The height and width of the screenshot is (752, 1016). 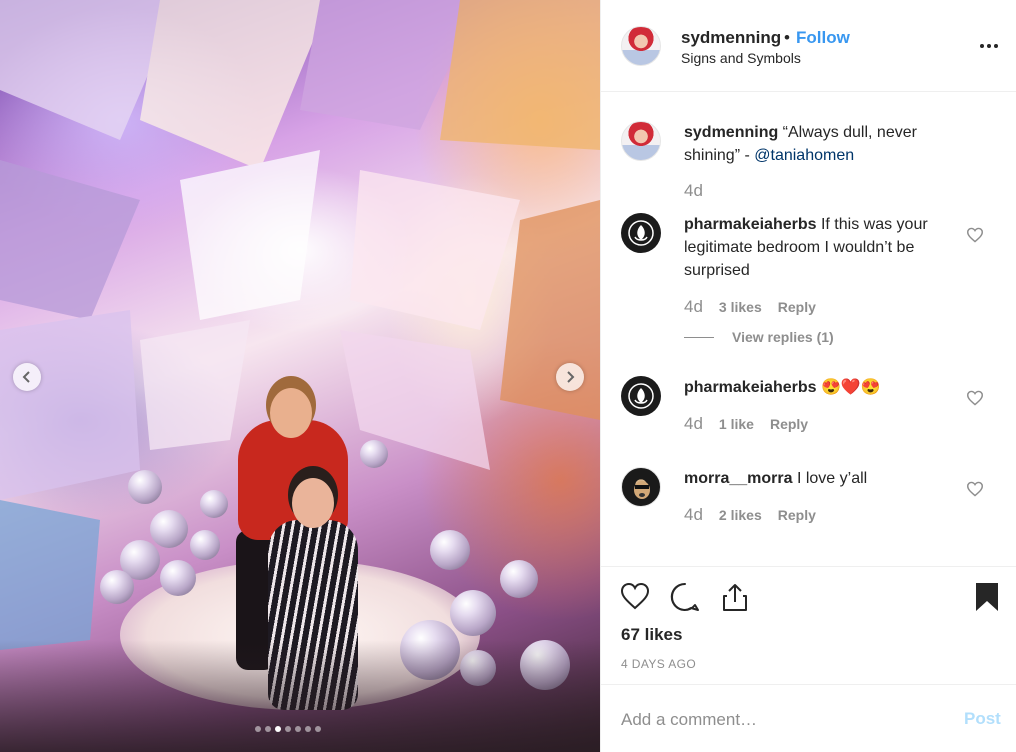 What do you see at coordinates (735, 597) in the screenshot?
I see `share-icon` at bounding box center [735, 597].